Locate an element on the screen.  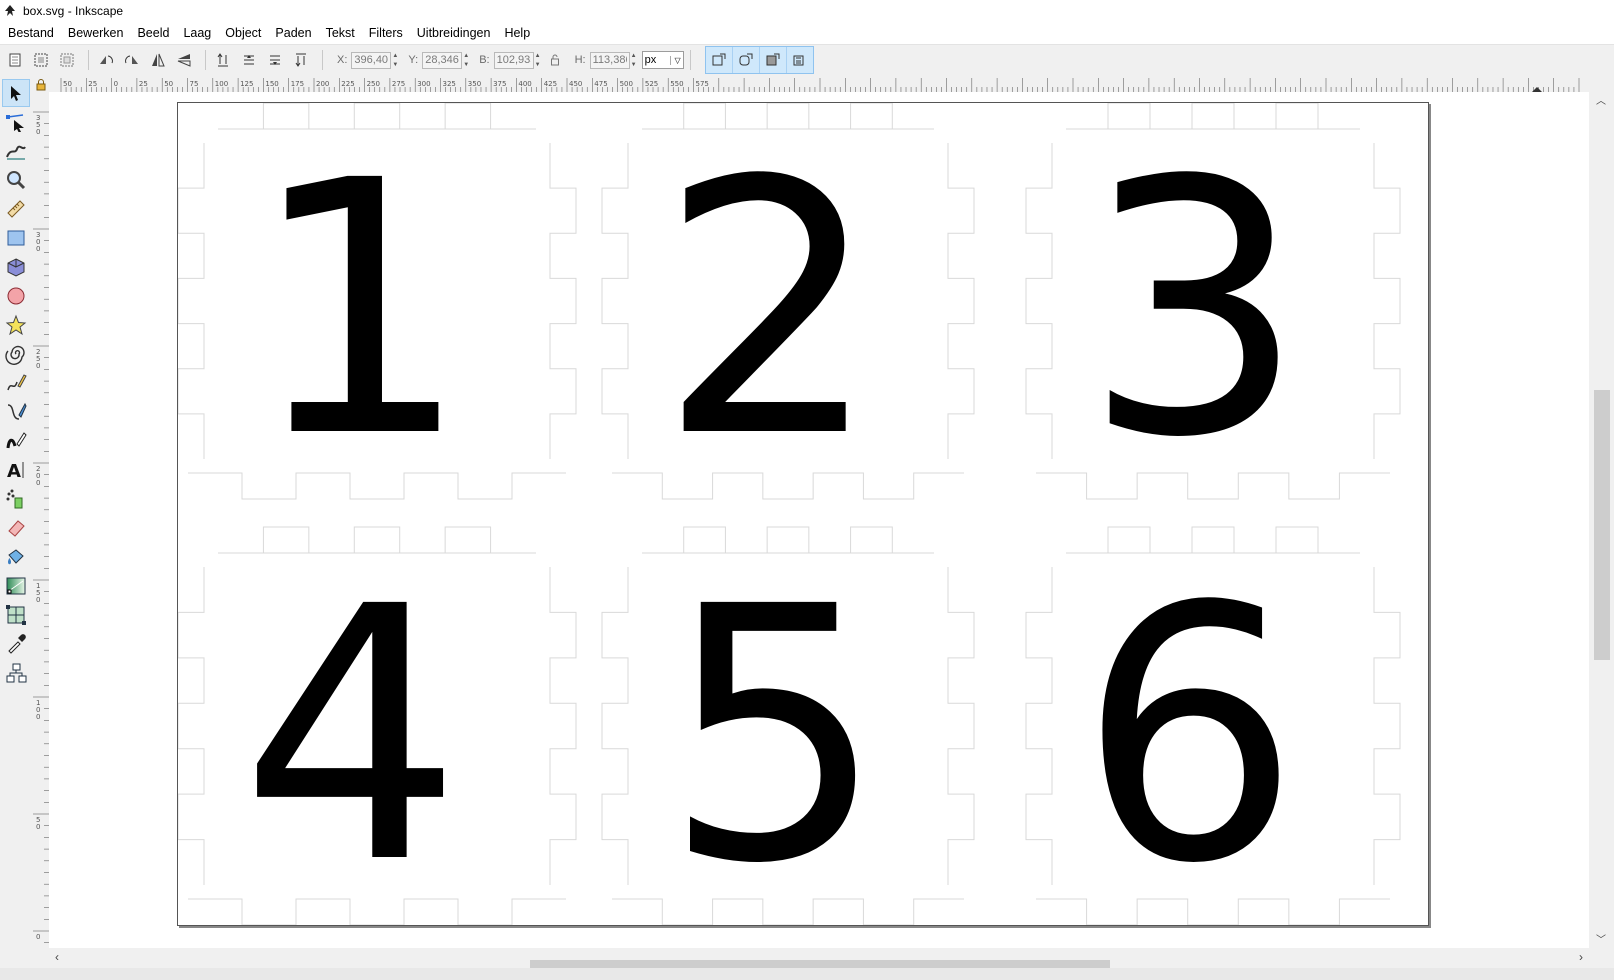
lower-to-bottom-icon is located at coordinates (301, 60).